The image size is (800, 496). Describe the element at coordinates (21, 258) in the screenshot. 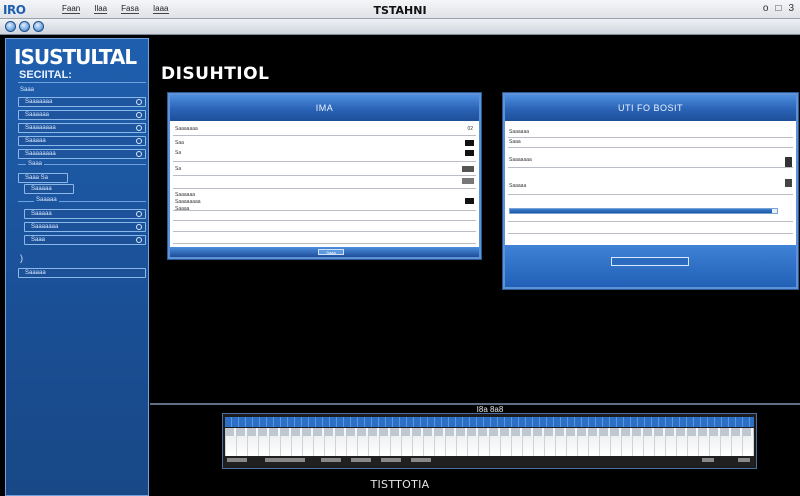

I see `chevron-icon: )` at that location.